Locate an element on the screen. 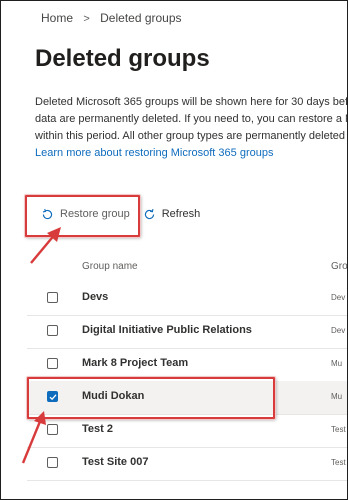 This screenshot has width=348, height=500. restore-group-label: Restore group is located at coordinates (95, 214).